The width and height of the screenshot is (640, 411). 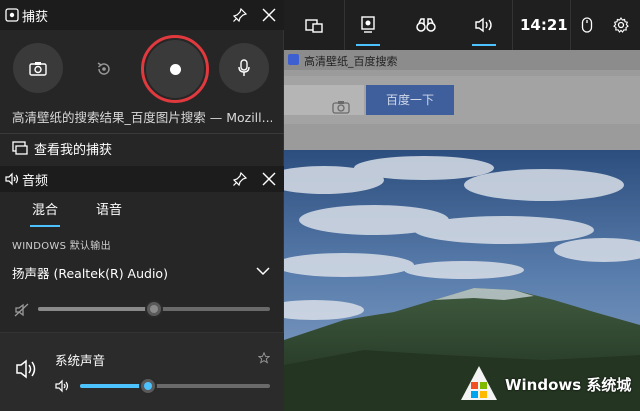 I want to click on default-output-heading: WINDOWS 默认输出, so click(x=61, y=246).